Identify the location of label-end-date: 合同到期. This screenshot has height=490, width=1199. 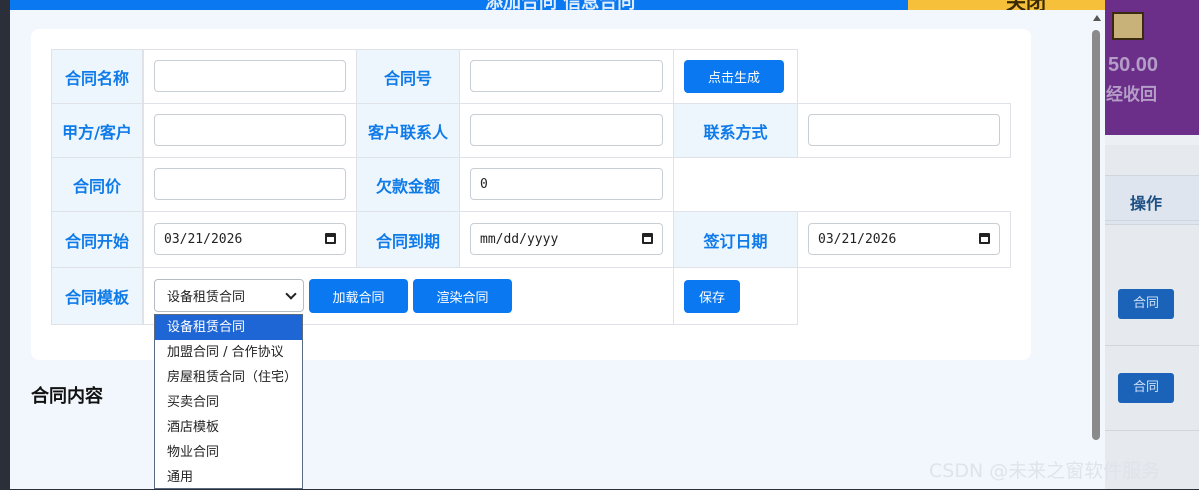
(408, 239).